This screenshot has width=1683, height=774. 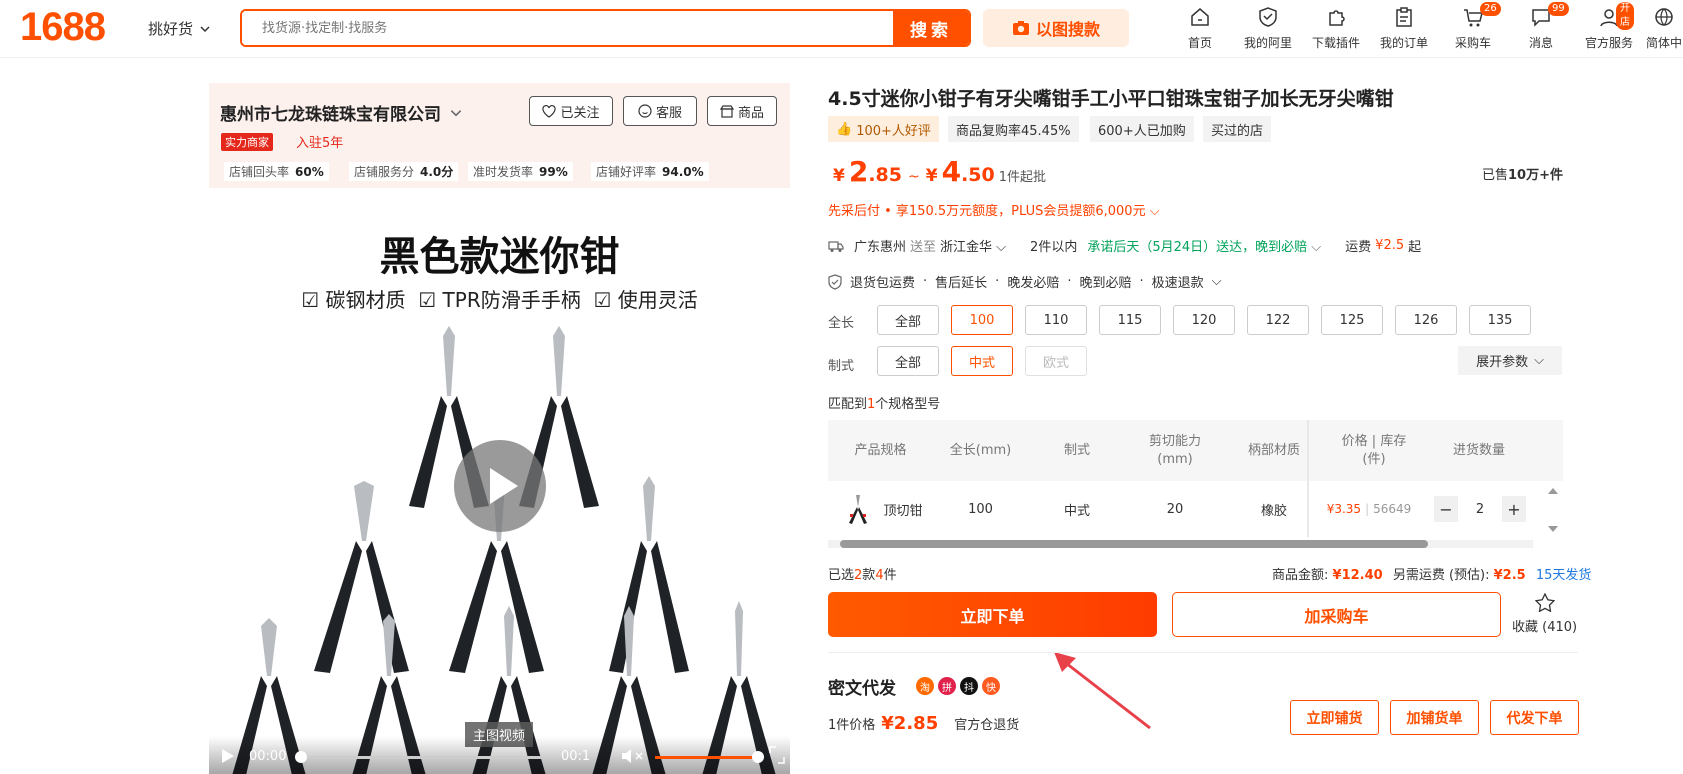 I want to click on fee-value: ¥2.5, so click(x=1509, y=575).